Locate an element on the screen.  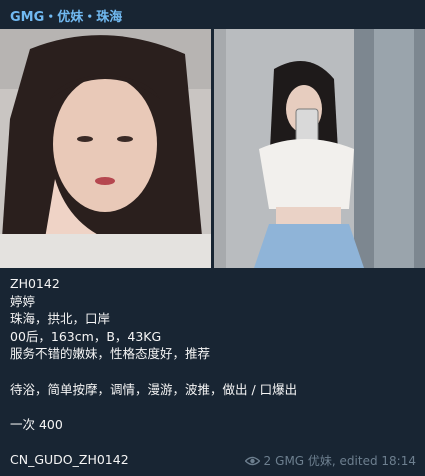
text-line: 服务不错的嫩妹，性格态度好，推荐 is located at coordinates (110, 354).